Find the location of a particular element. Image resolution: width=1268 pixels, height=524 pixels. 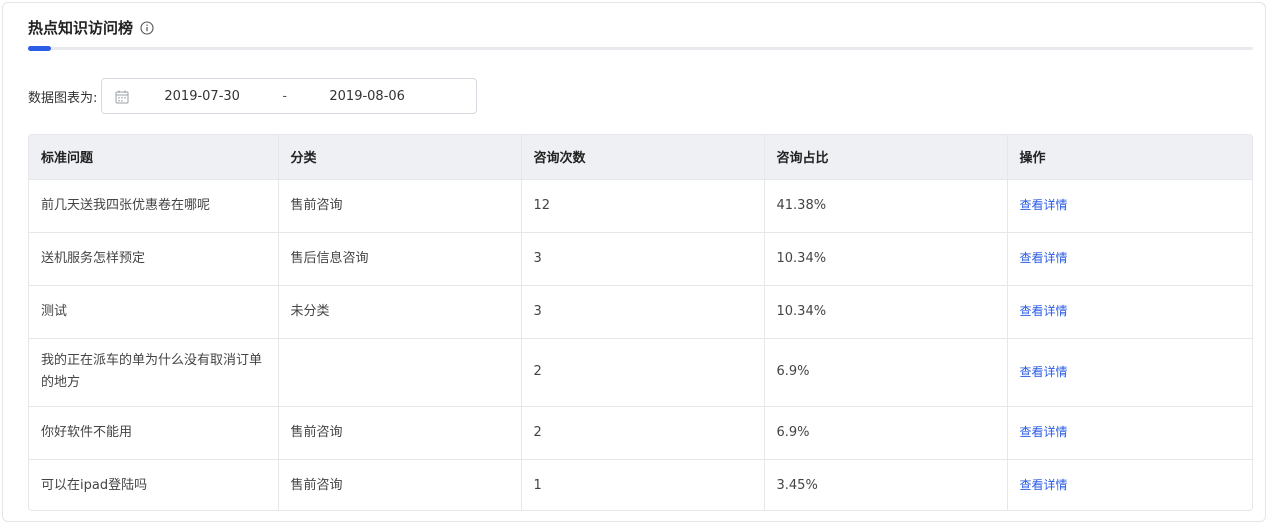

cell-question: 测试 is located at coordinates (154, 311).